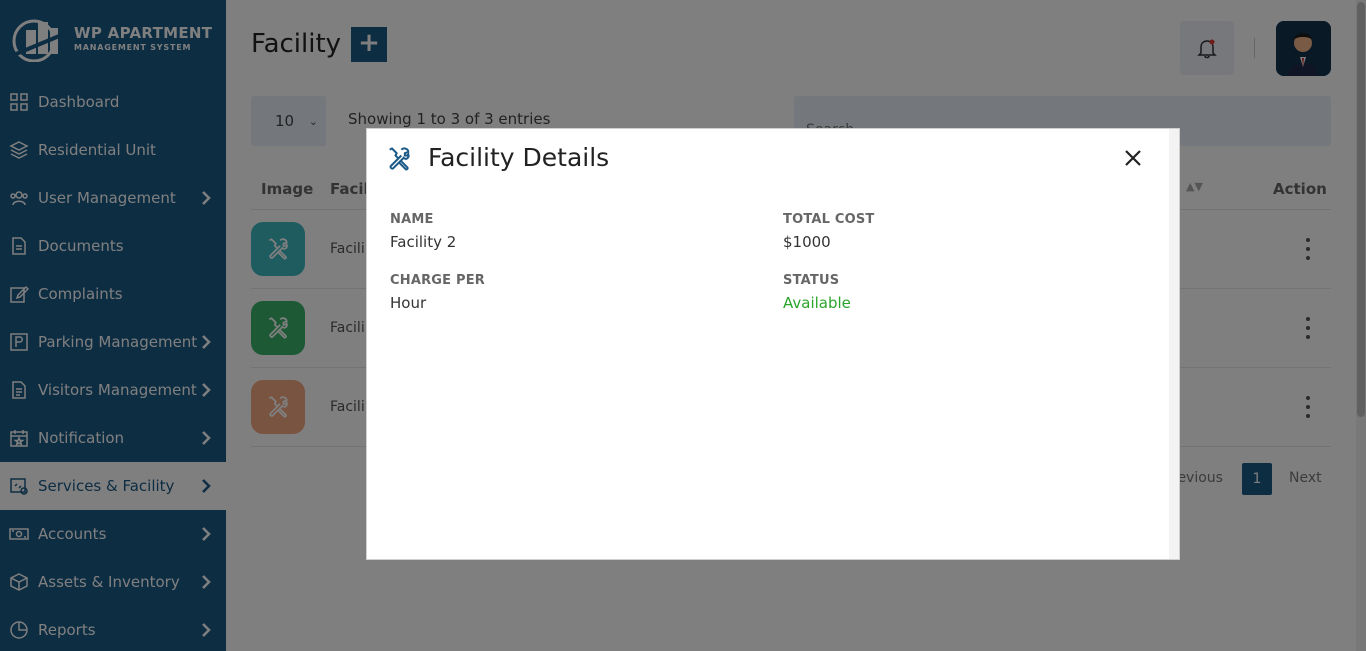 The width and height of the screenshot is (1366, 651). Describe the element at coordinates (423, 242) in the screenshot. I see `name-value: Facility 2` at that location.